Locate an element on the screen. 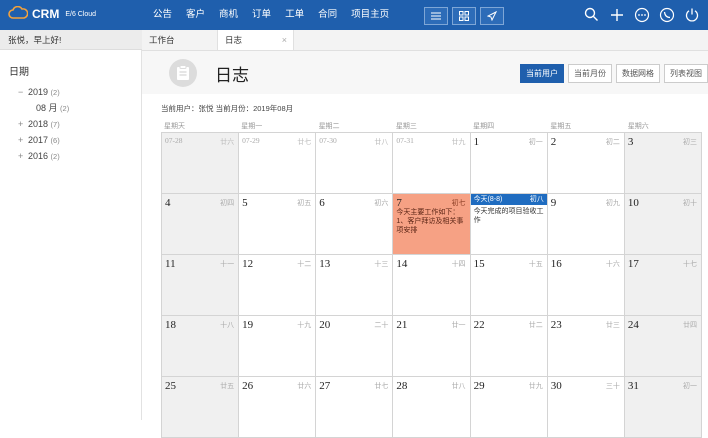 This screenshot has width=708, height=438. grid-icon is located at coordinates (464, 16).